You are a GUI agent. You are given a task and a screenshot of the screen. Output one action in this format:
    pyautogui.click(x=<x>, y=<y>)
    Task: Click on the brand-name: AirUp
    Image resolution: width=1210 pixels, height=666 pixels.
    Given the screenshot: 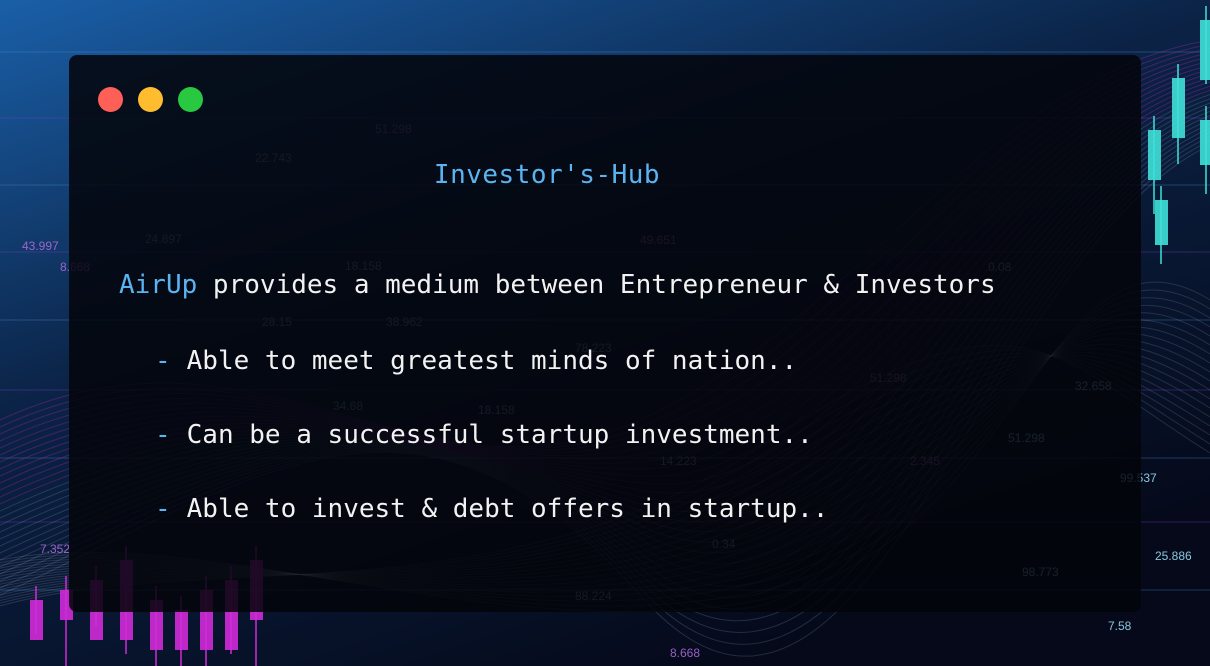 What is the action you would take?
    pyautogui.click(x=158, y=285)
    